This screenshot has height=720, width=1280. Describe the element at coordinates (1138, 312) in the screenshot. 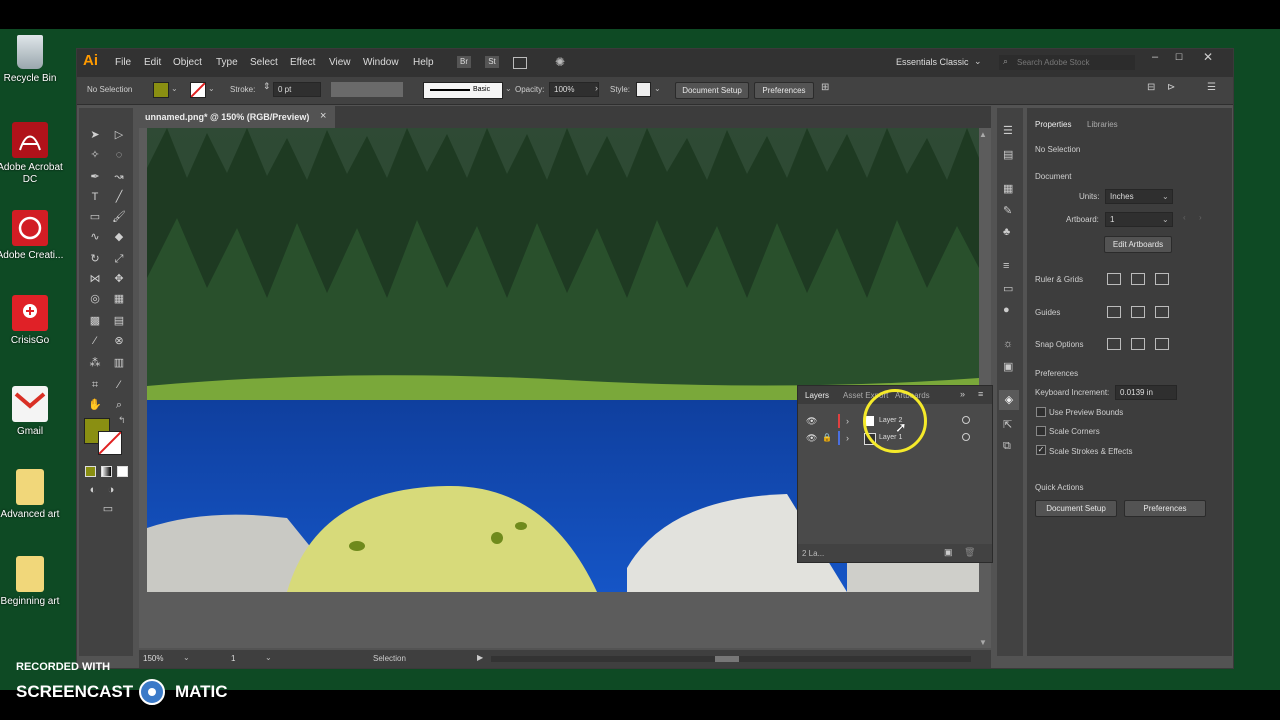

I see `lock-guides-icon` at that location.